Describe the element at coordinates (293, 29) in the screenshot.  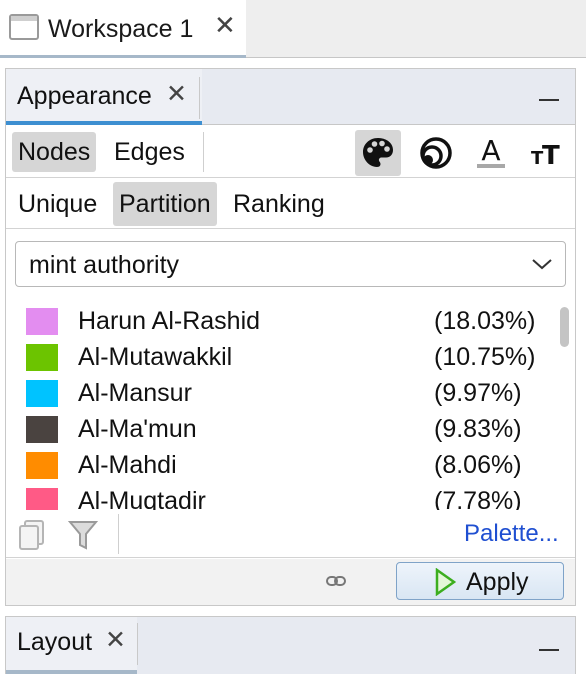
I see `workspace-tab-strip: Workspace 1 ✕` at that location.